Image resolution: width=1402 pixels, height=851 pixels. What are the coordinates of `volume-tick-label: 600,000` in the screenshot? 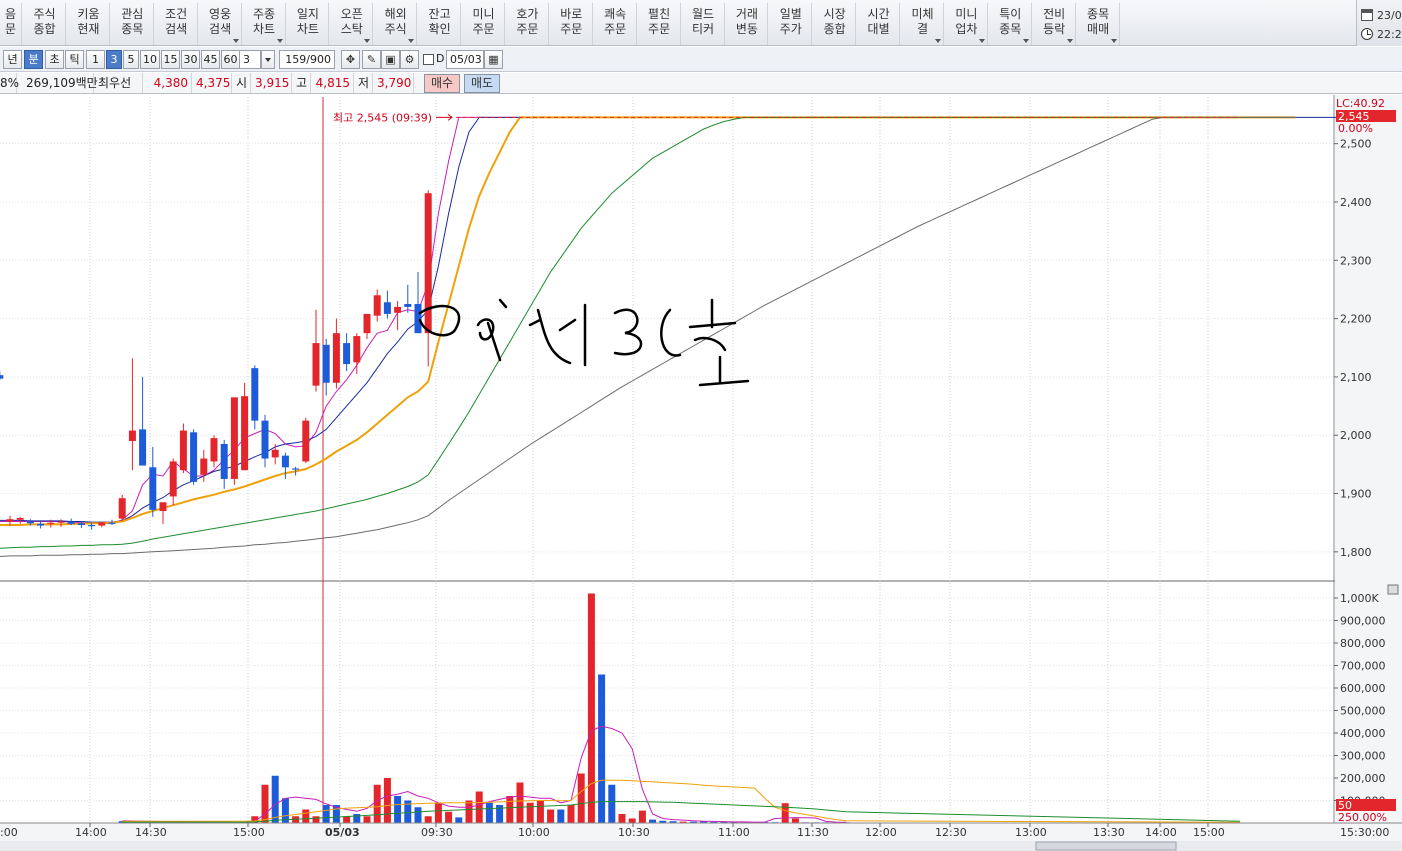 It's located at (1363, 688).